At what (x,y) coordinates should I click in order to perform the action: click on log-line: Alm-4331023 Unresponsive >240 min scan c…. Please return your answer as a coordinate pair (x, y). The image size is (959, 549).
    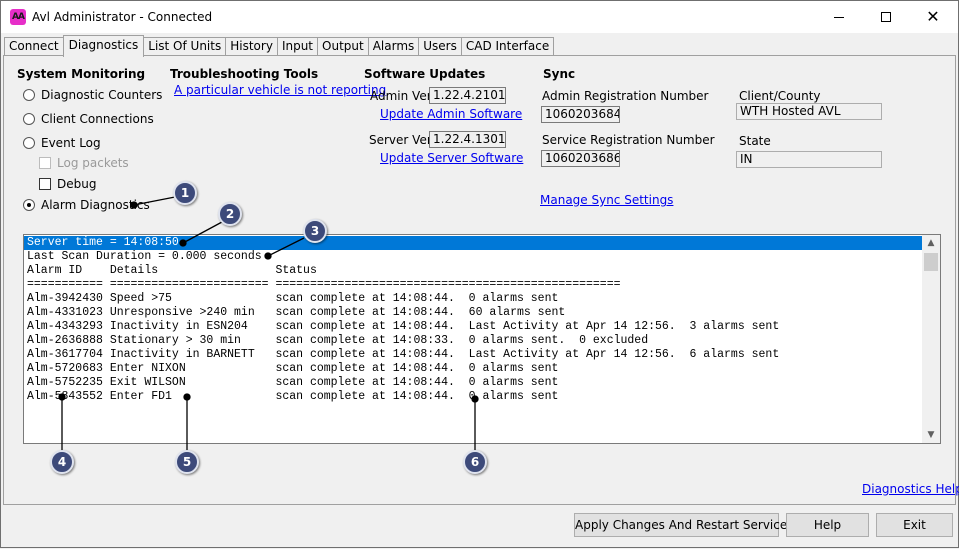
    Looking at the image, I should click on (473, 313).